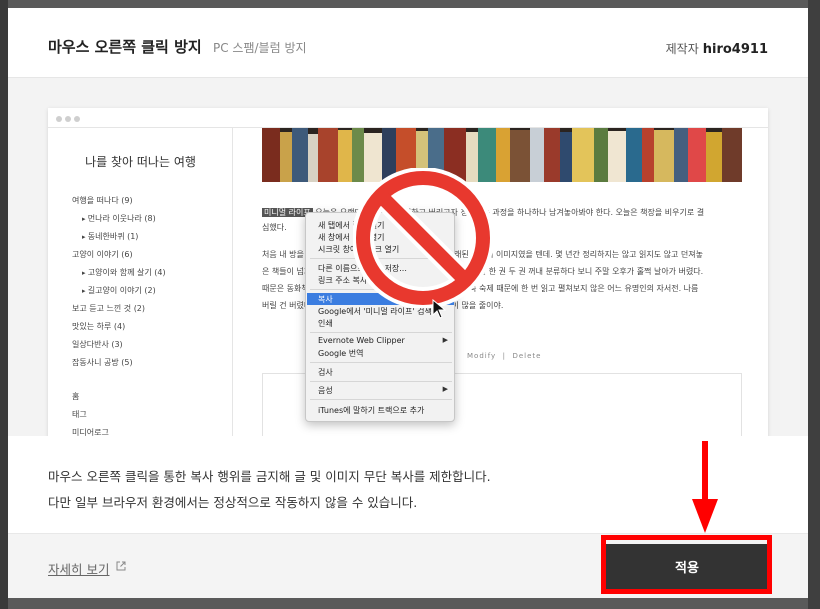 The width and height of the screenshot is (820, 609). I want to click on nav-item-home: 홈, so click(76, 396).